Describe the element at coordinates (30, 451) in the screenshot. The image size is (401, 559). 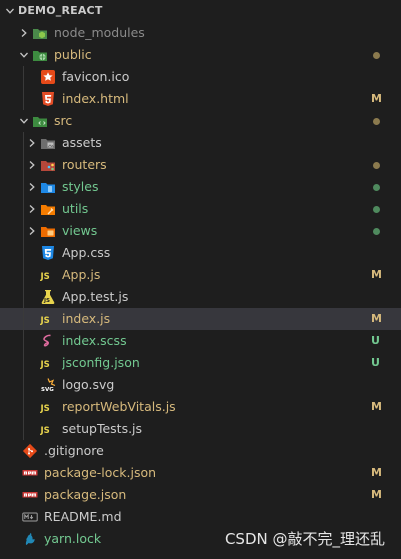
I see `git-icon` at that location.